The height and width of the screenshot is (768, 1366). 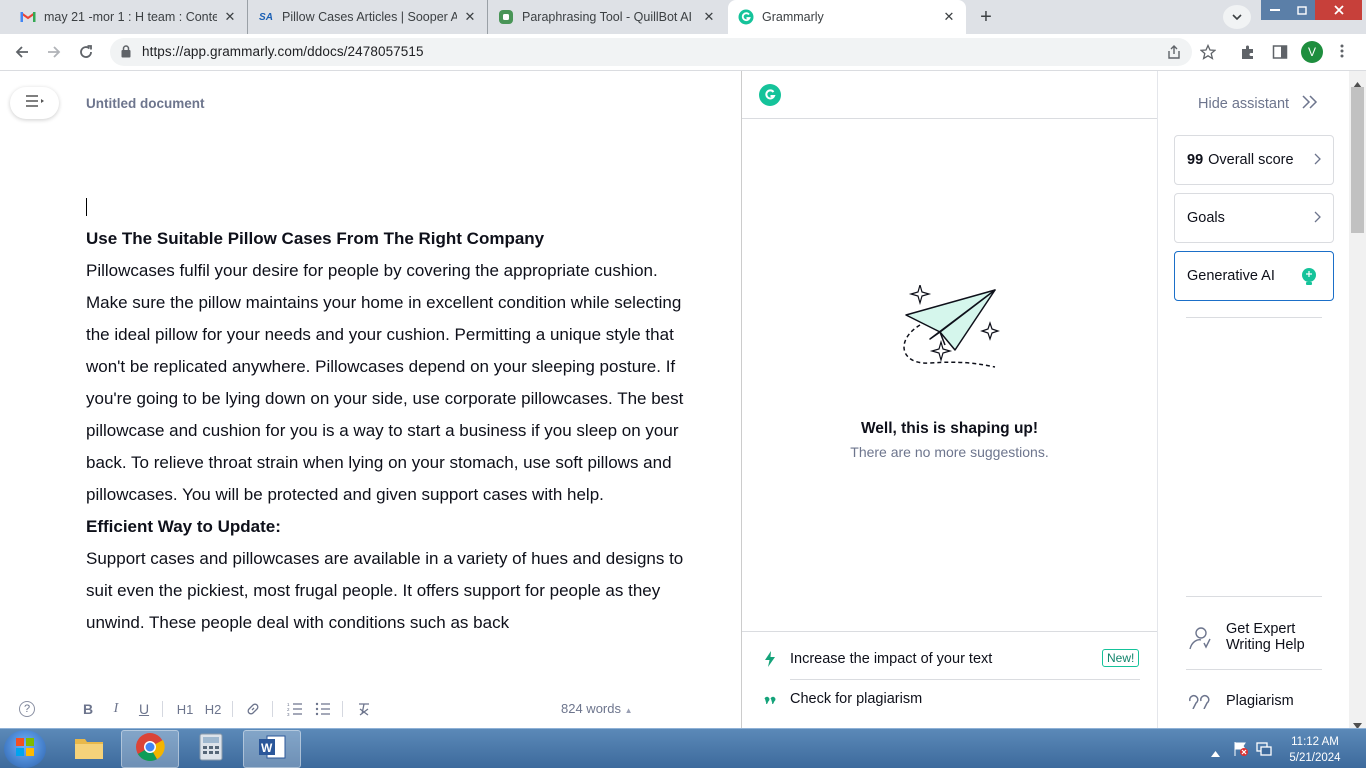 I want to click on generative-ai-card: Generative AI, so click(x=1254, y=276).